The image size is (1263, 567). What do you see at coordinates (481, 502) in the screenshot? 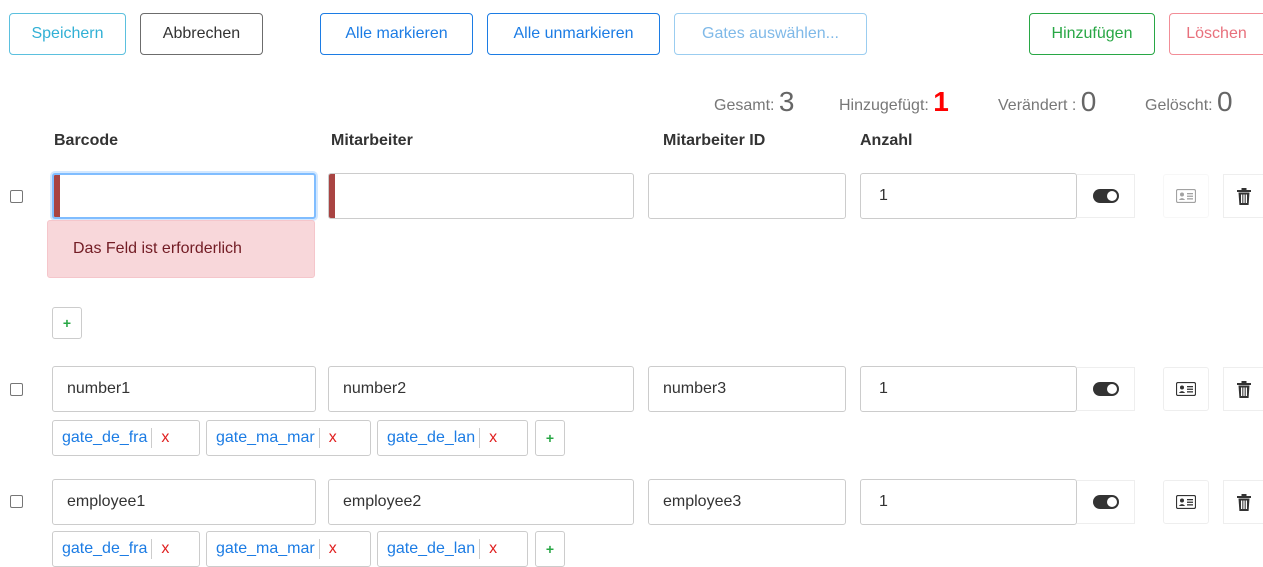
I see `row-3-employee-input: employee2` at bounding box center [481, 502].